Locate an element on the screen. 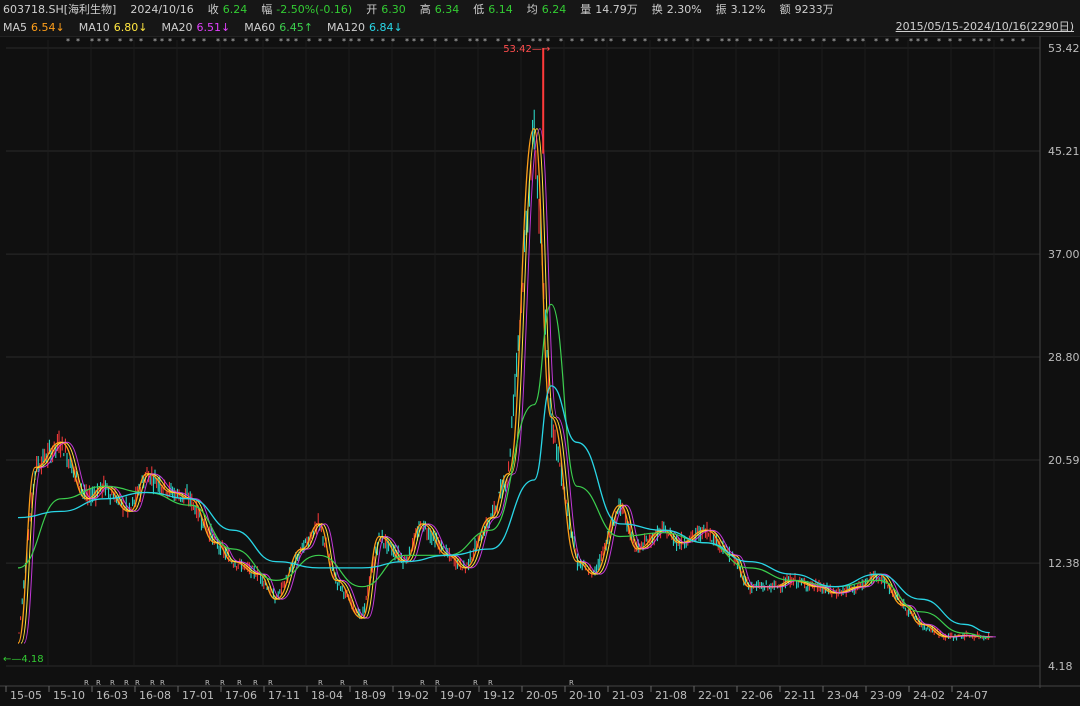 This screenshot has width=1080, height=706. x-tick-label: 17-11 is located at coordinates (284, 695).